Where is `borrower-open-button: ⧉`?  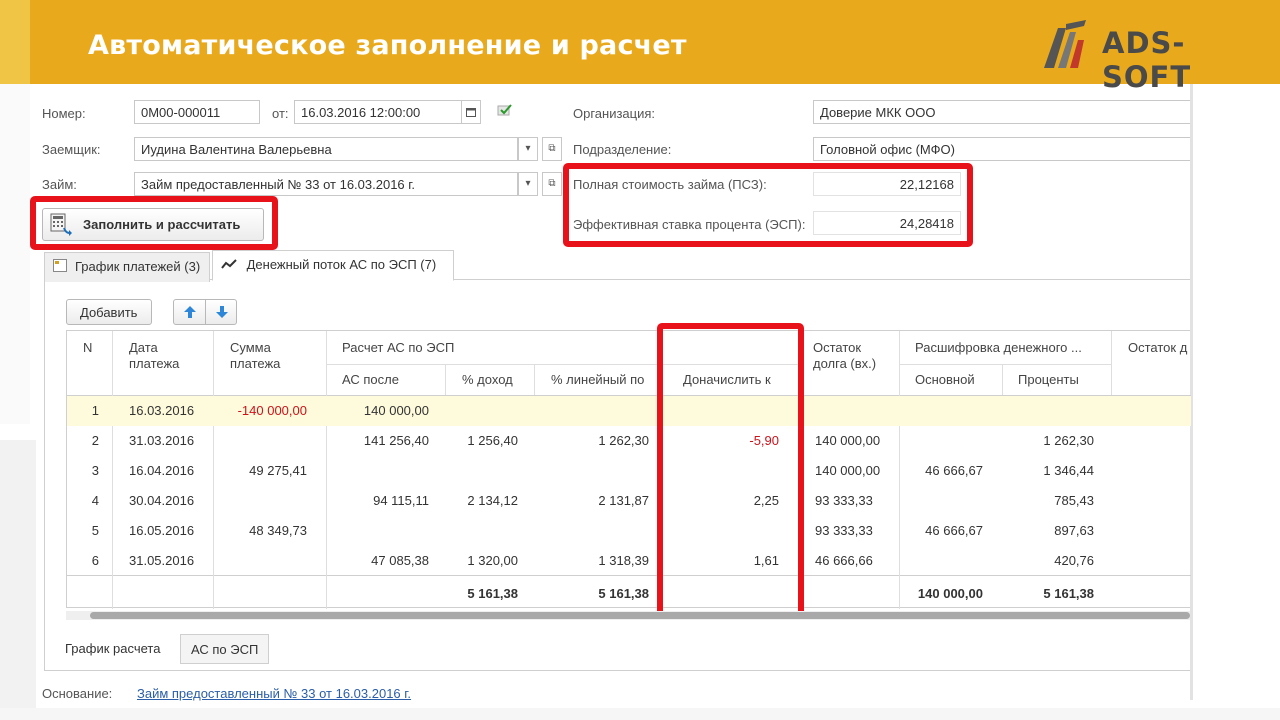 borrower-open-button: ⧉ is located at coordinates (552, 149).